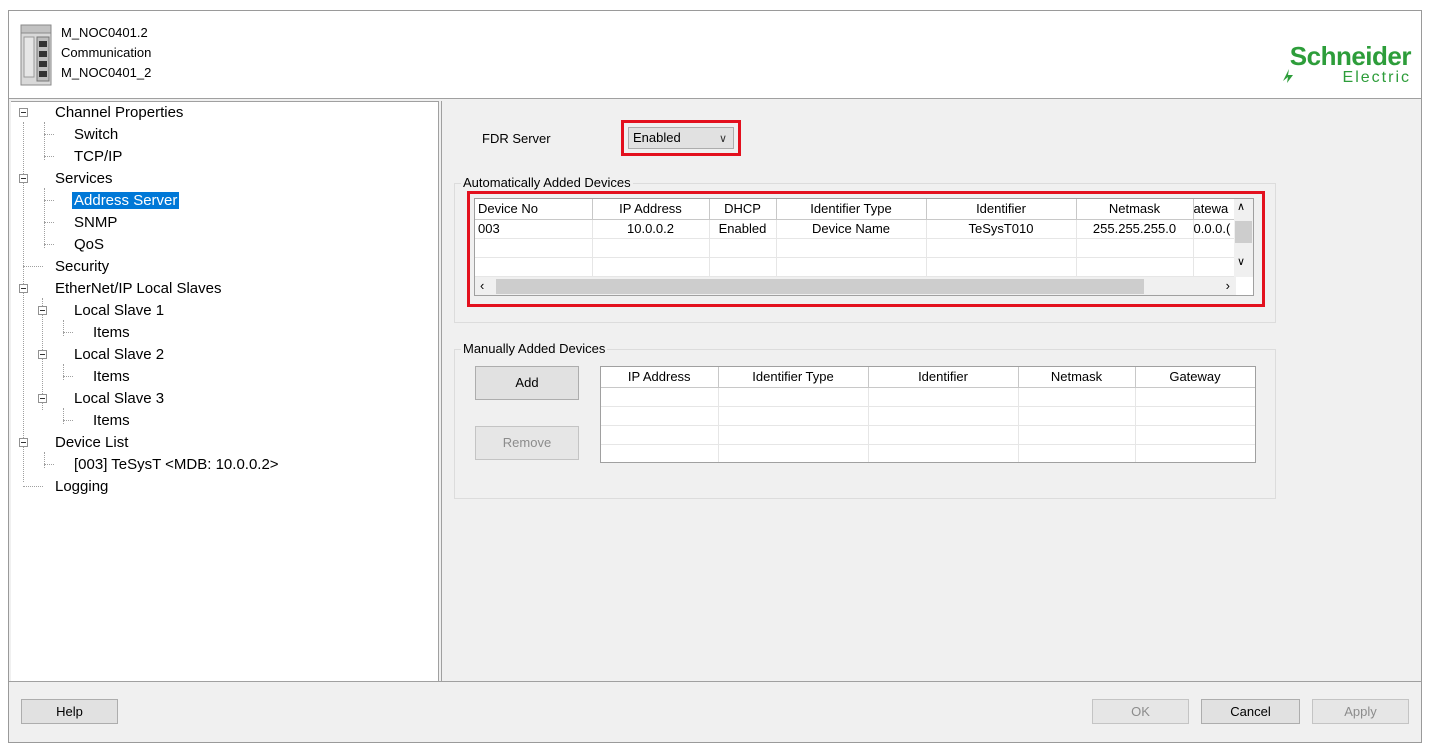 The image size is (1433, 743). What do you see at coordinates (1350, 56) in the screenshot?
I see `logo-schneider-text: Schneider` at bounding box center [1350, 56].